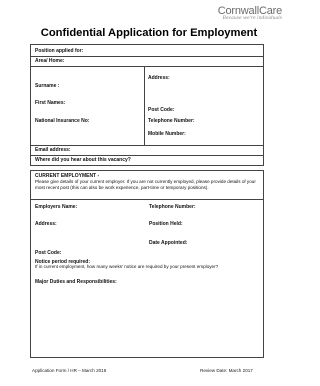  What do you see at coordinates (171, 121) in the screenshot?
I see `telephone-label: Telephone Number:` at bounding box center [171, 121].